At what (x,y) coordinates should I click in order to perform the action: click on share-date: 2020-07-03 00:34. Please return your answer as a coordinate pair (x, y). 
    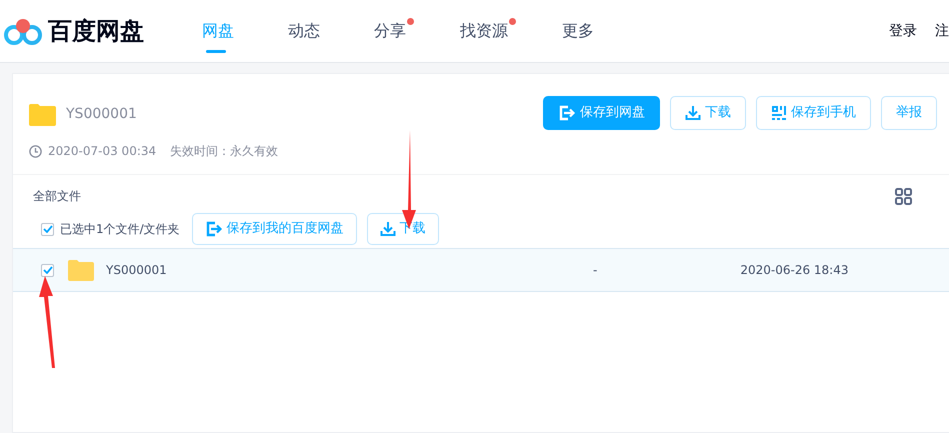
    Looking at the image, I should click on (102, 151).